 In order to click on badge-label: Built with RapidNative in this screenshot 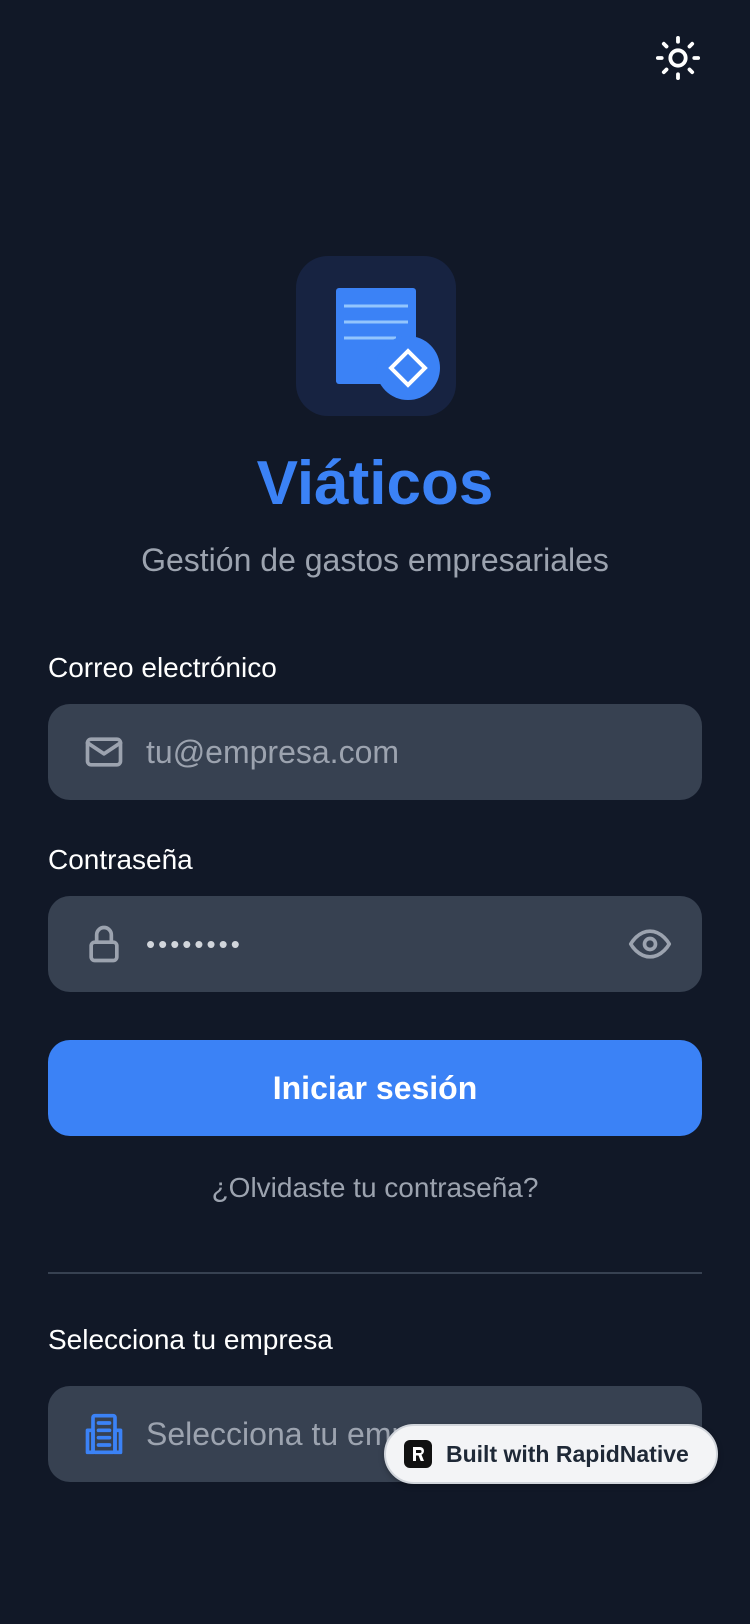, I will do `click(567, 1453)`.